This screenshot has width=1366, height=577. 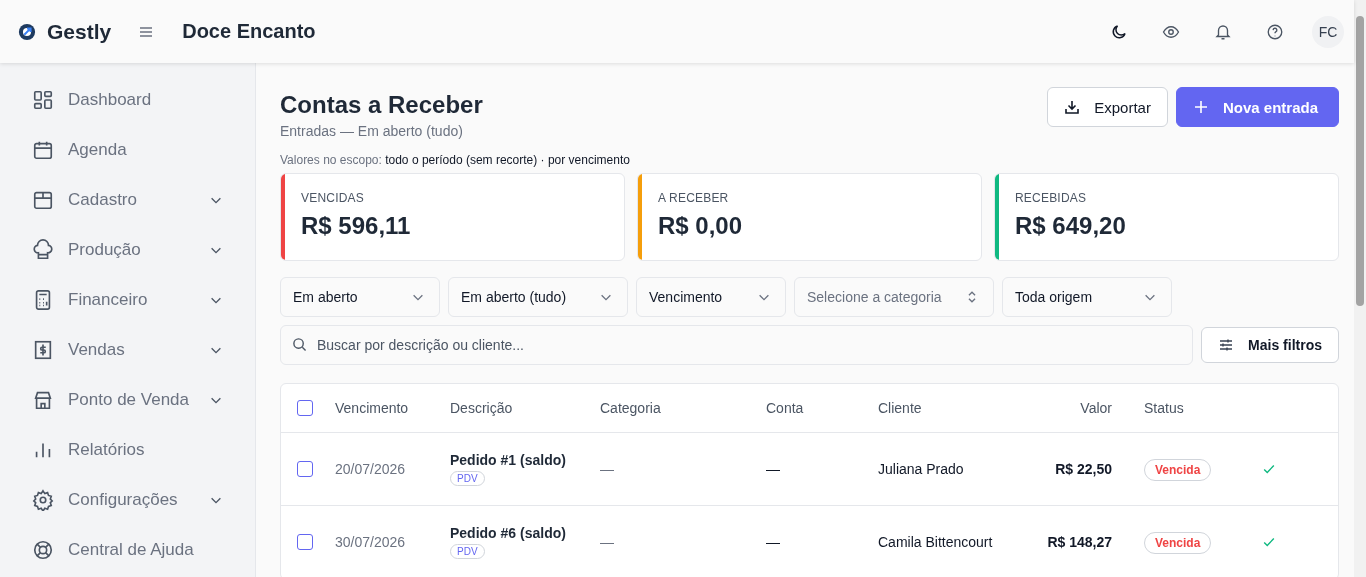 I want to click on column-header: Descrição, so click(x=482, y=408).